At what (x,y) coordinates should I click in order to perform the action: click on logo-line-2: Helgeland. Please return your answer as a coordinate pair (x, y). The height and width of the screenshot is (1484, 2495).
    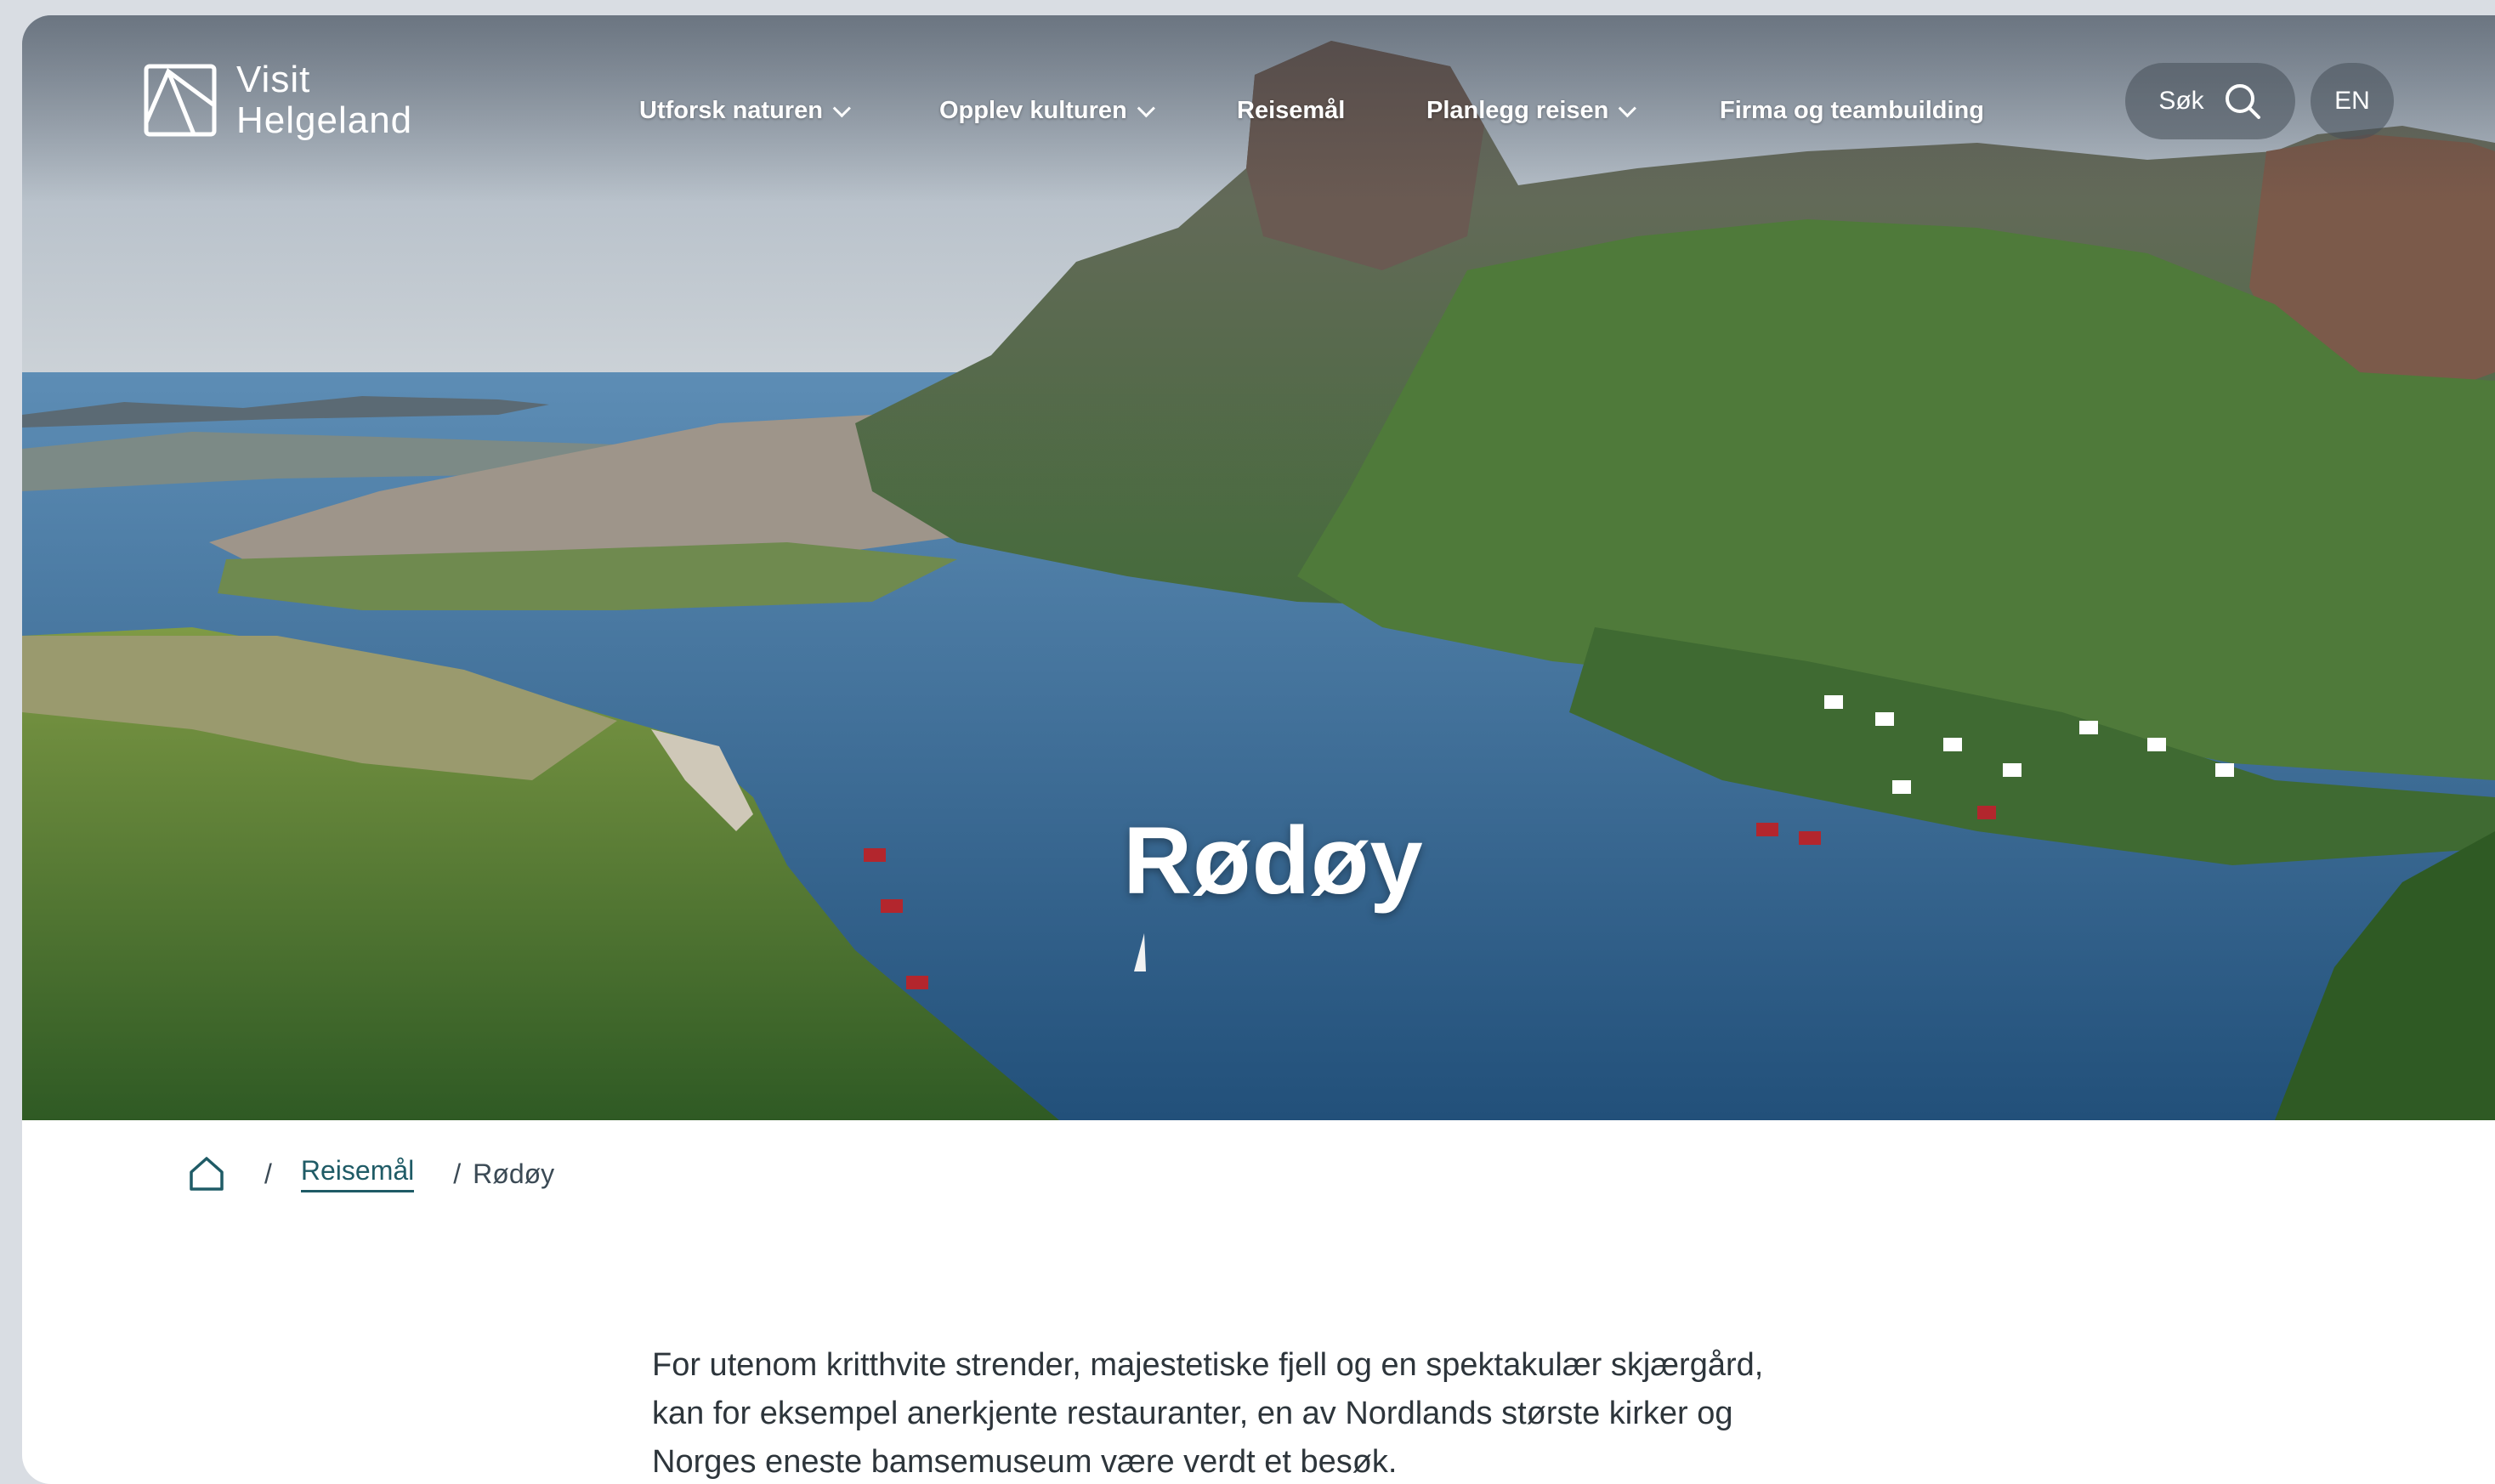
    Looking at the image, I should click on (324, 120).